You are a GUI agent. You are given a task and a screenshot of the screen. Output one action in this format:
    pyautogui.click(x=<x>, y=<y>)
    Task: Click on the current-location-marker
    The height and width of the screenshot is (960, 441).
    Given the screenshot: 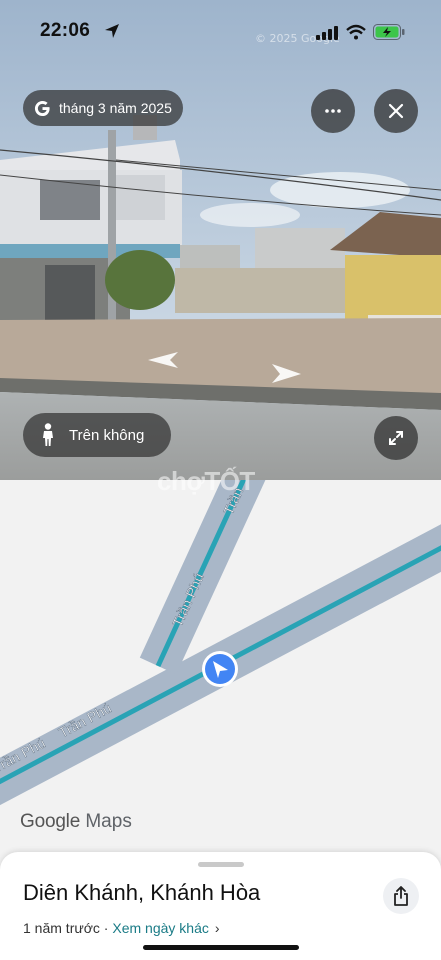 What is the action you would take?
    pyautogui.click(x=220, y=669)
    